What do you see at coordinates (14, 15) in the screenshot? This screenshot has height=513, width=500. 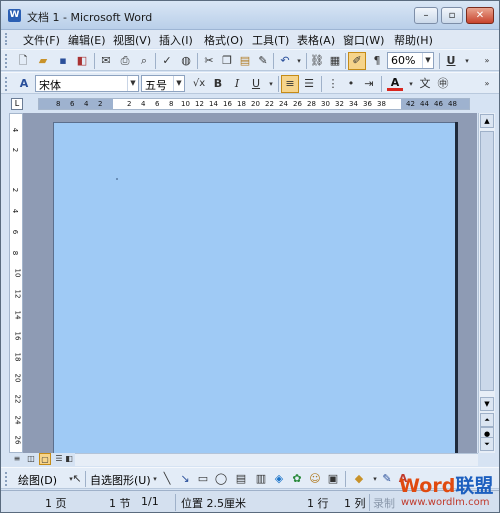 I see `word-app-icon: W` at bounding box center [14, 15].